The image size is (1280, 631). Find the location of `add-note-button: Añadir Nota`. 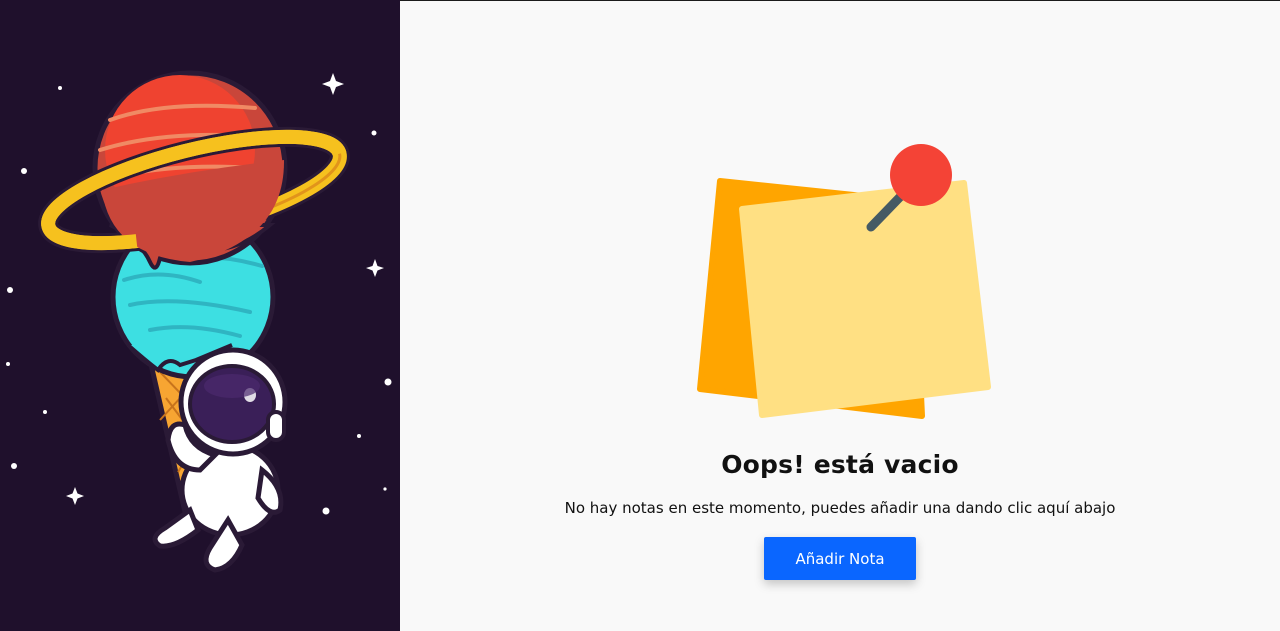

add-note-button: Añadir Nota is located at coordinates (840, 558).